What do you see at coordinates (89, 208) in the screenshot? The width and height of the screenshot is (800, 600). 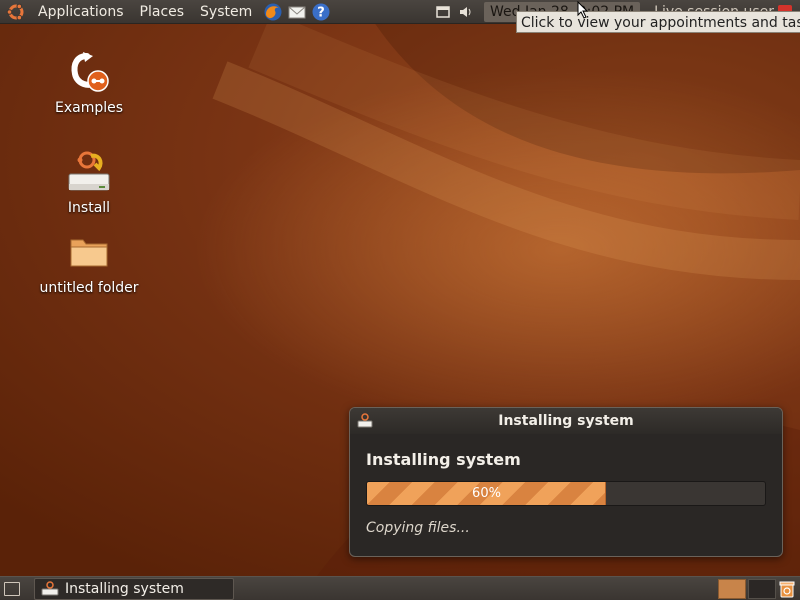 I see `desktop-icon-label: Install` at bounding box center [89, 208].